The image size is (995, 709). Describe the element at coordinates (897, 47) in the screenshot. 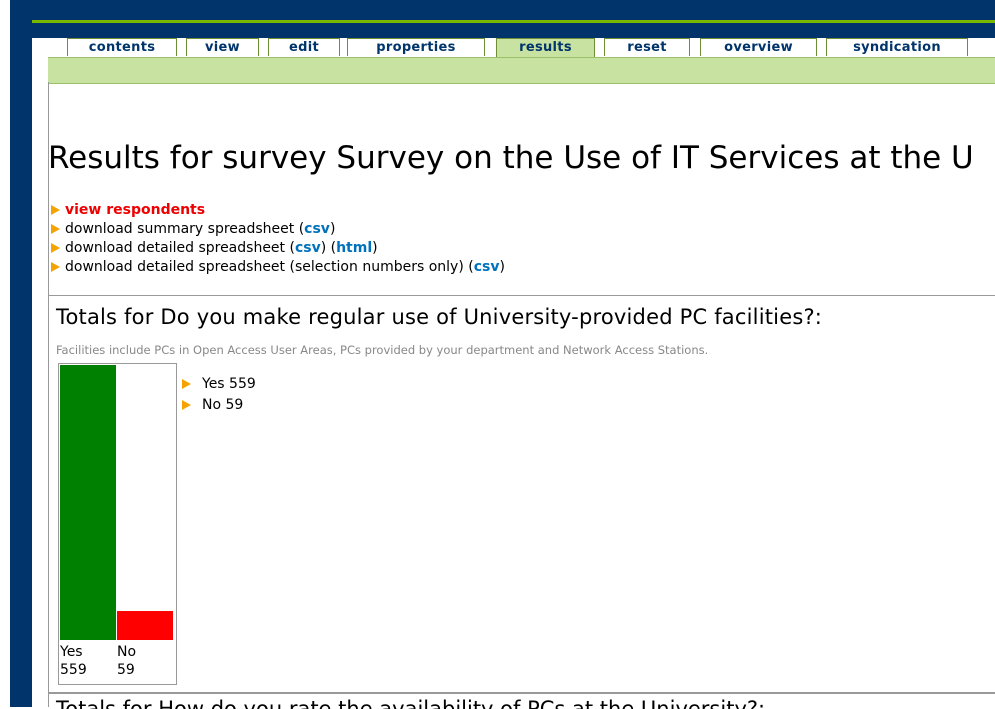

I see `tab-syndication: syndication` at that location.